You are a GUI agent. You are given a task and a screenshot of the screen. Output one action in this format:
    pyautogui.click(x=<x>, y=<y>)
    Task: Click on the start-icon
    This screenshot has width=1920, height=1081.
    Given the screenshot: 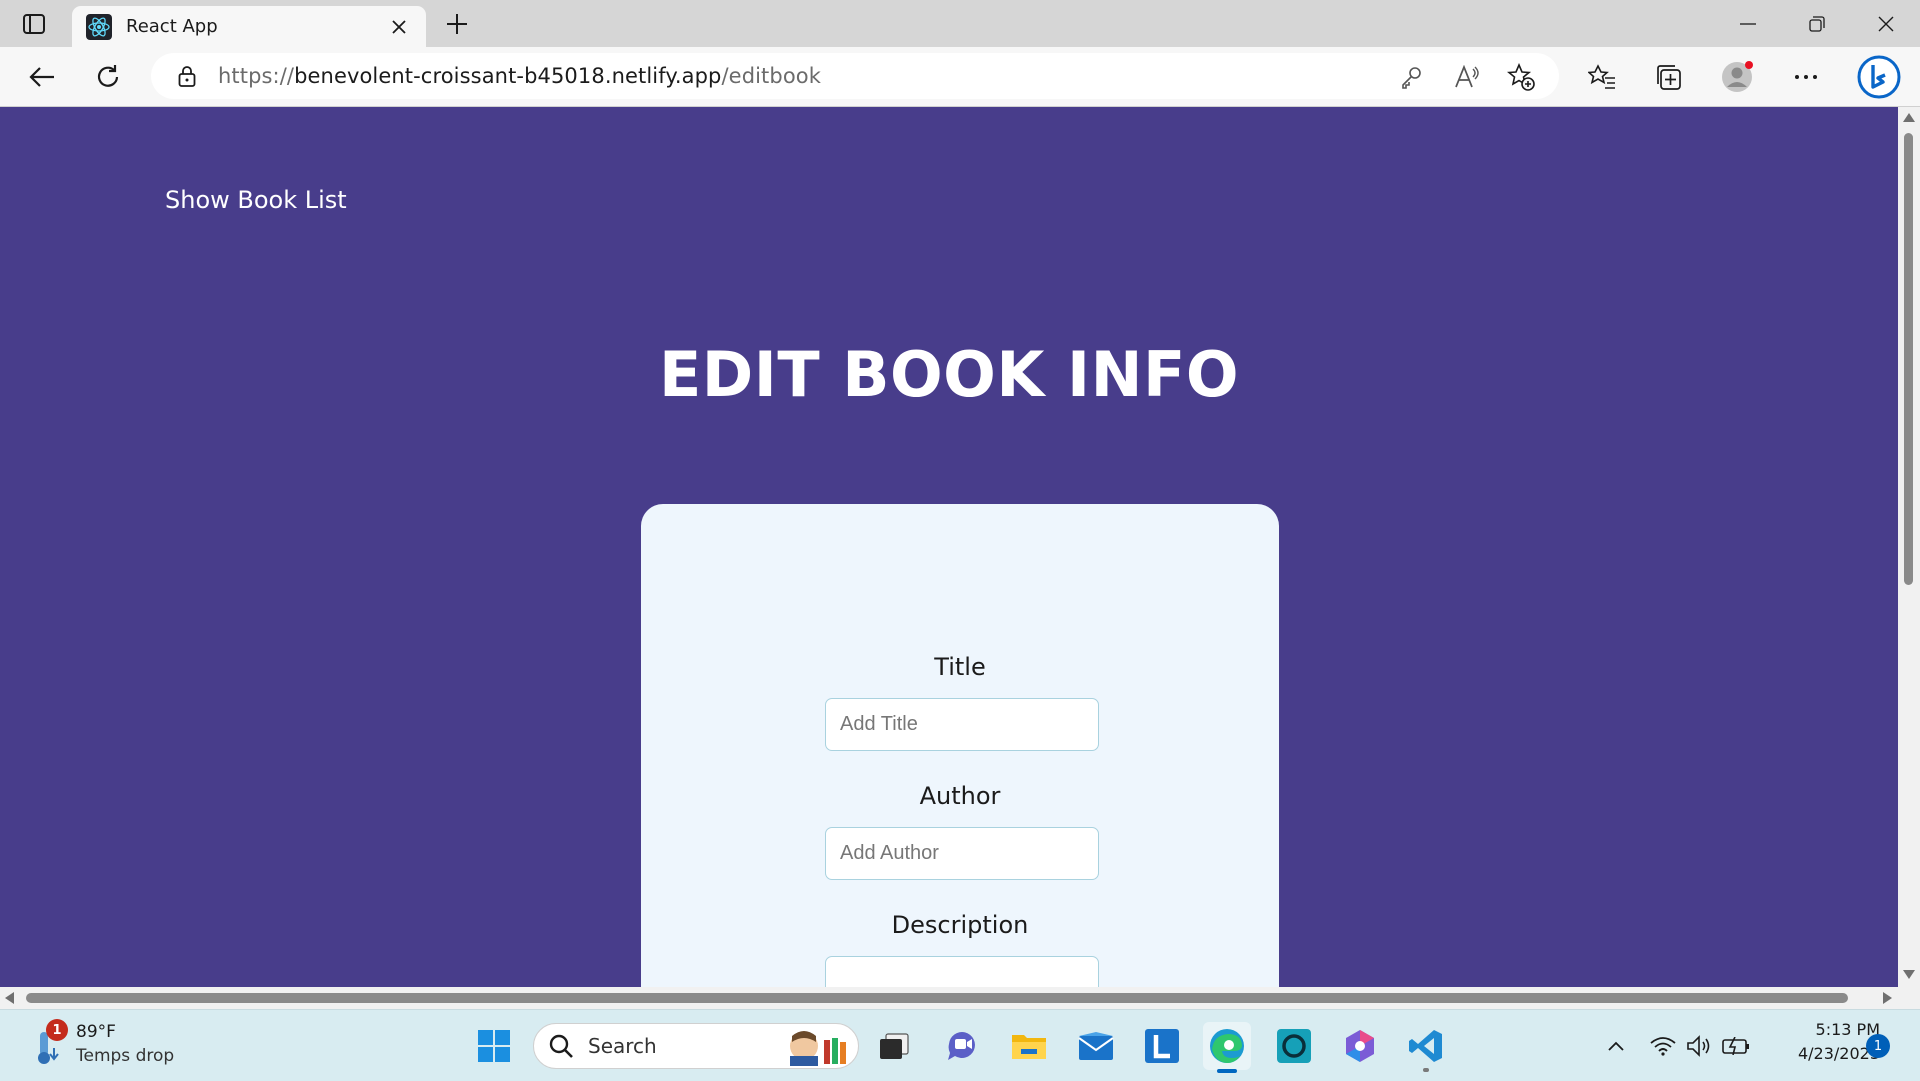 What is the action you would take?
    pyautogui.click(x=494, y=1046)
    